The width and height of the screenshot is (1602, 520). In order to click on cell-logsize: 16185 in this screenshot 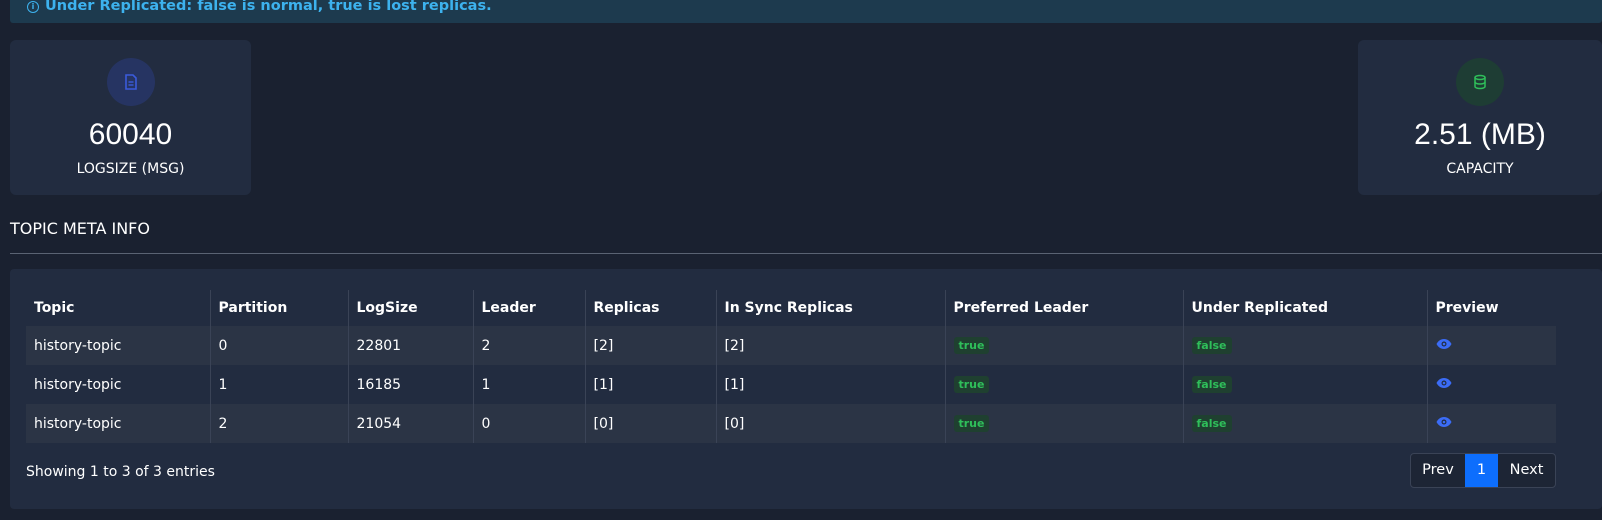, I will do `click(411, 384)`.